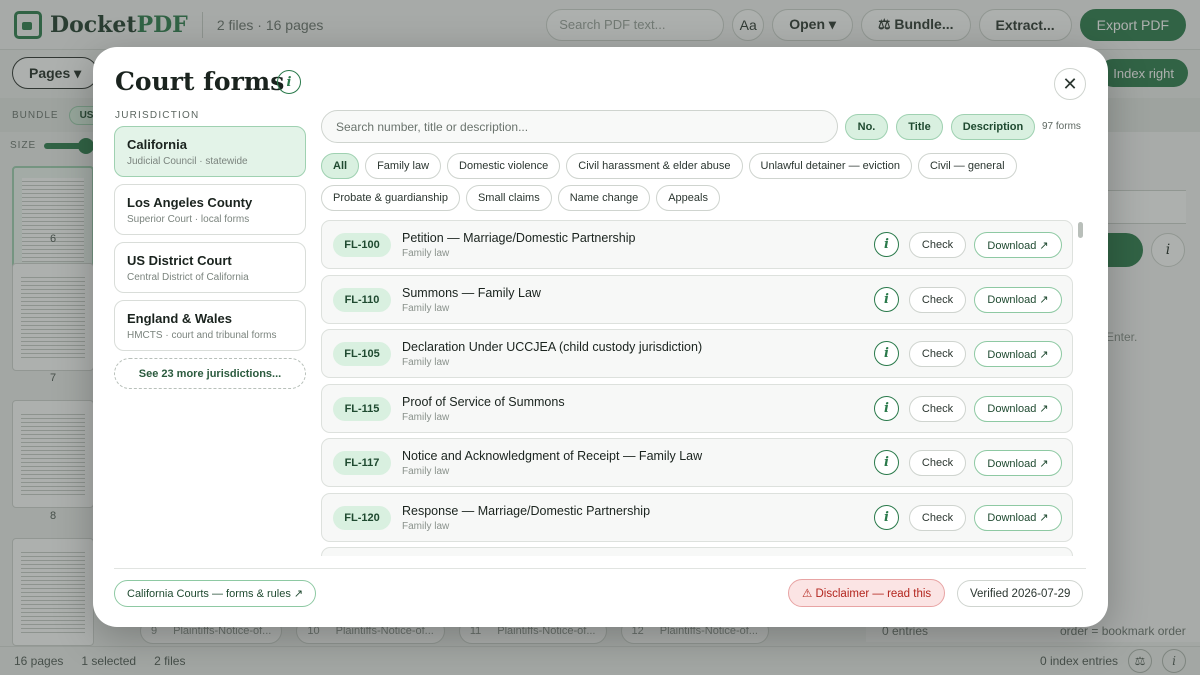 The height and width of the screenshot is (675, 1200). I want to click on jurisdiction-heading: JURISDICTION, so click(157, 115).